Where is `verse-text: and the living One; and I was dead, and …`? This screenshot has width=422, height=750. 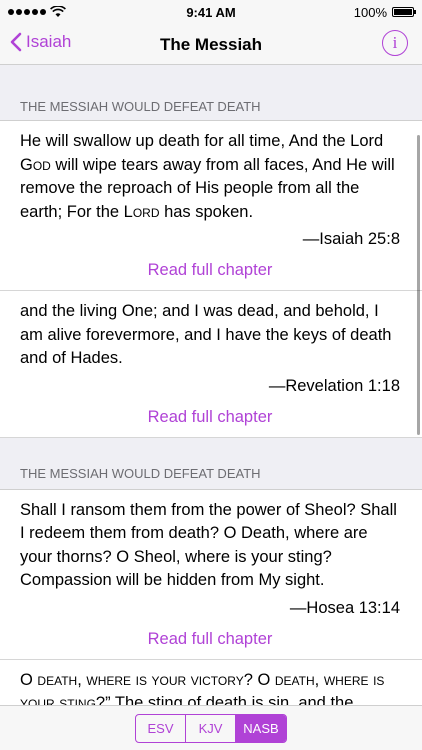 verse-text: and the living One; and I was dead, and … is located at coordinates (206, 334).